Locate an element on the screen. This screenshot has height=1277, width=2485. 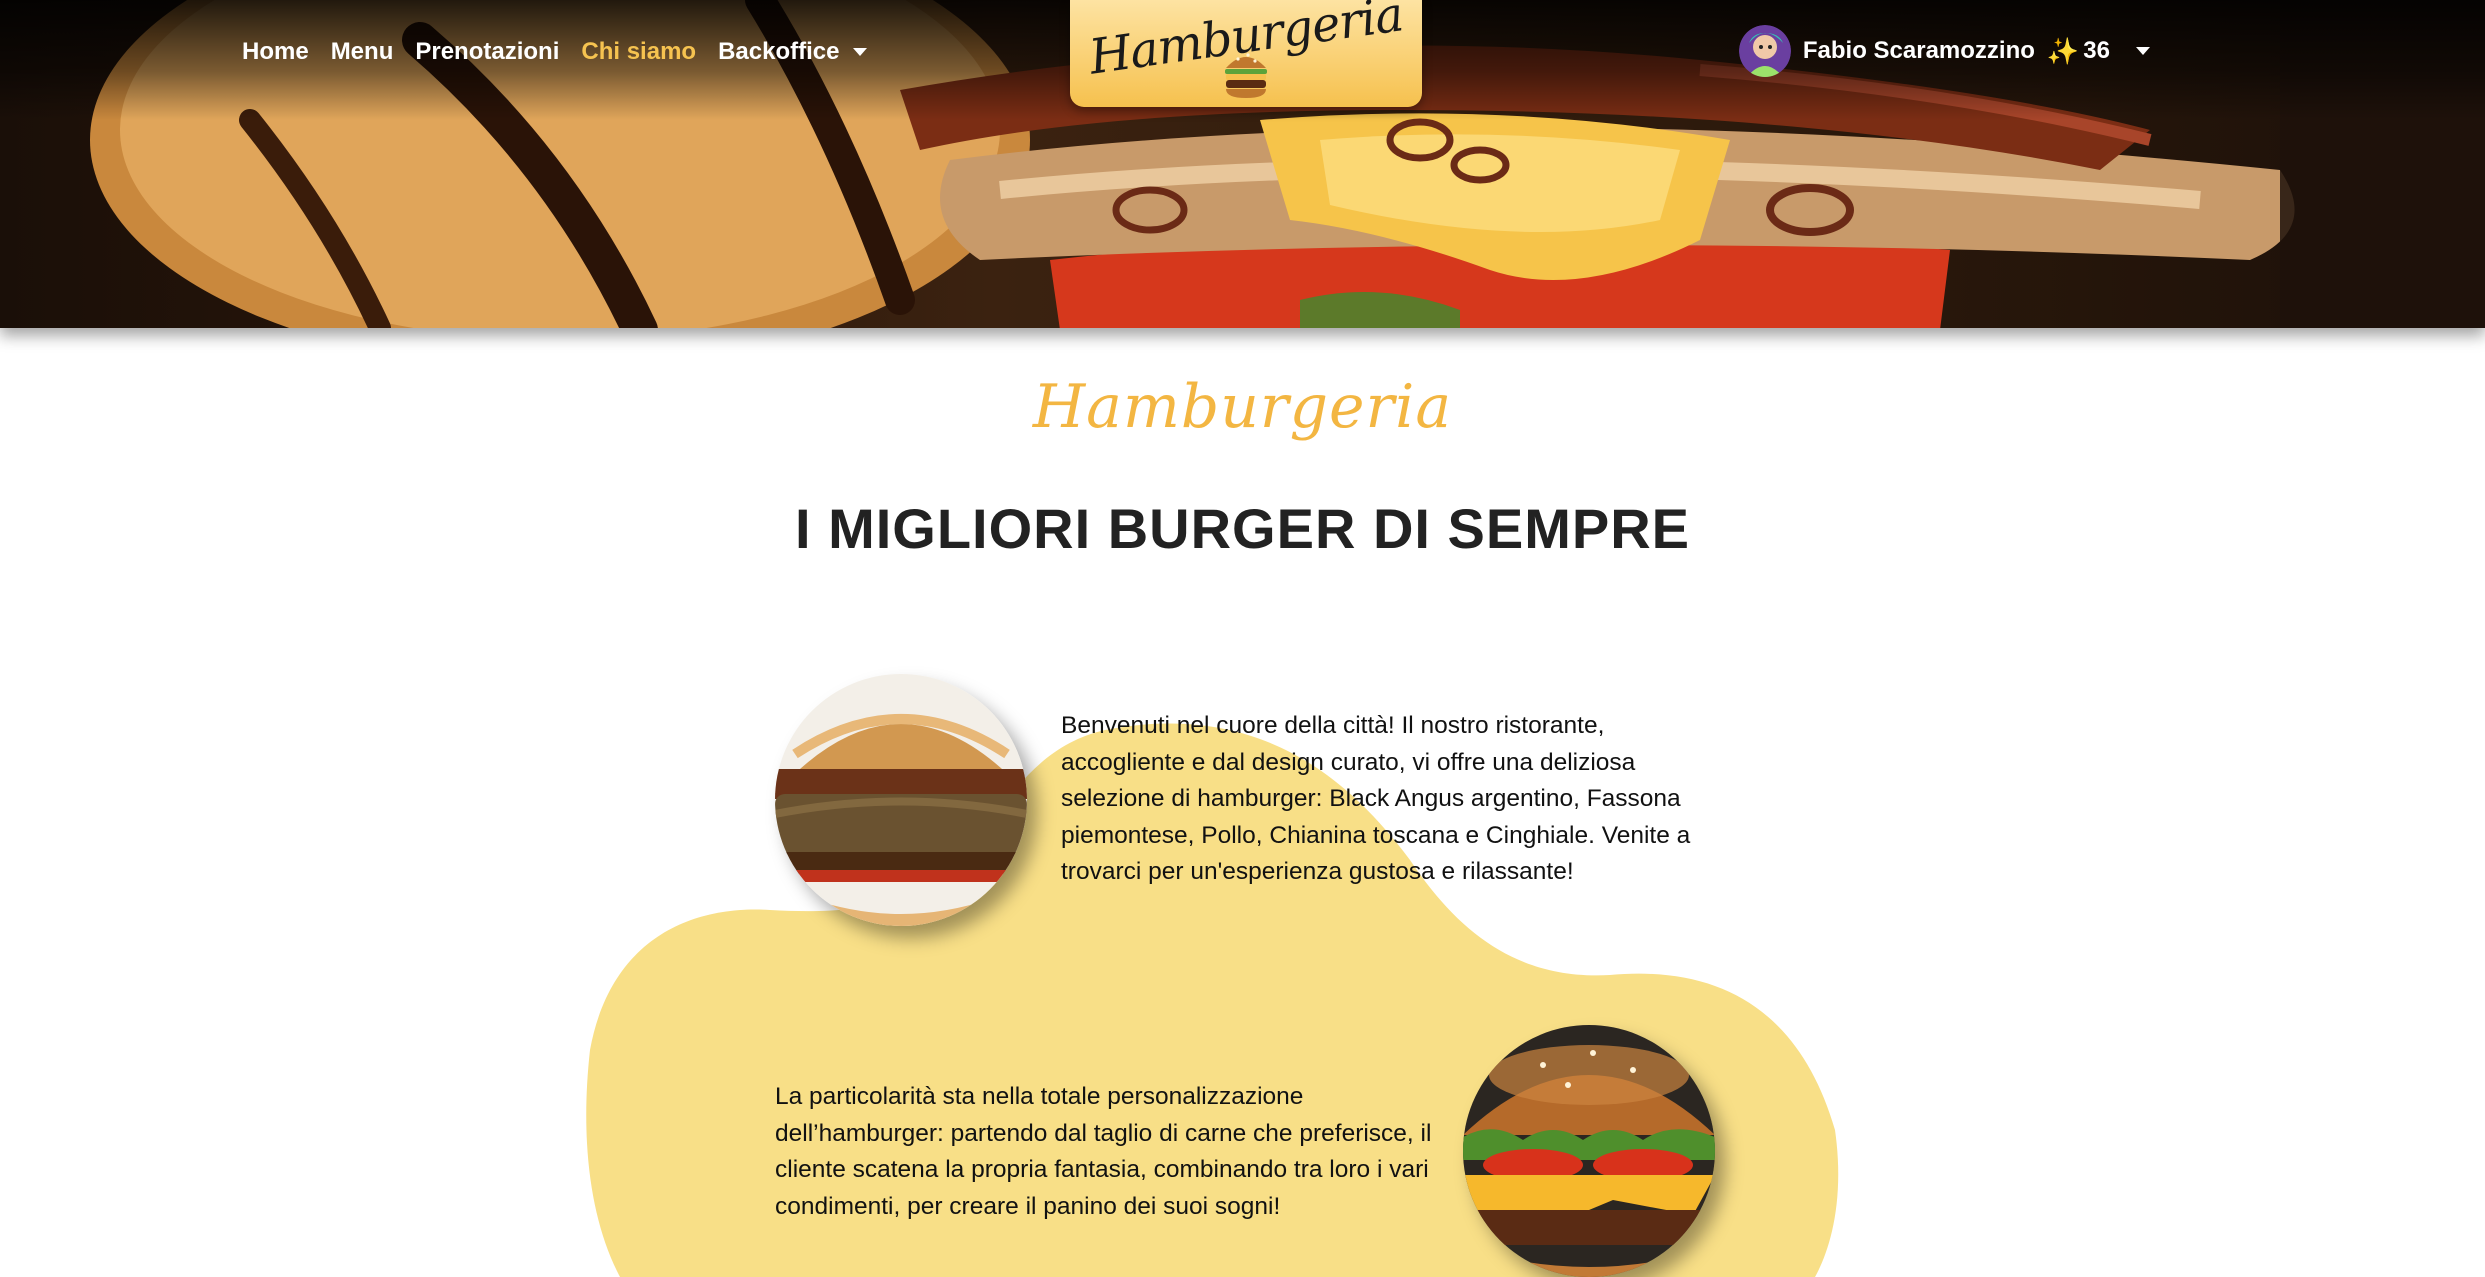
section-script-title: Hamburgeria is located at coordinates (1242, 407).